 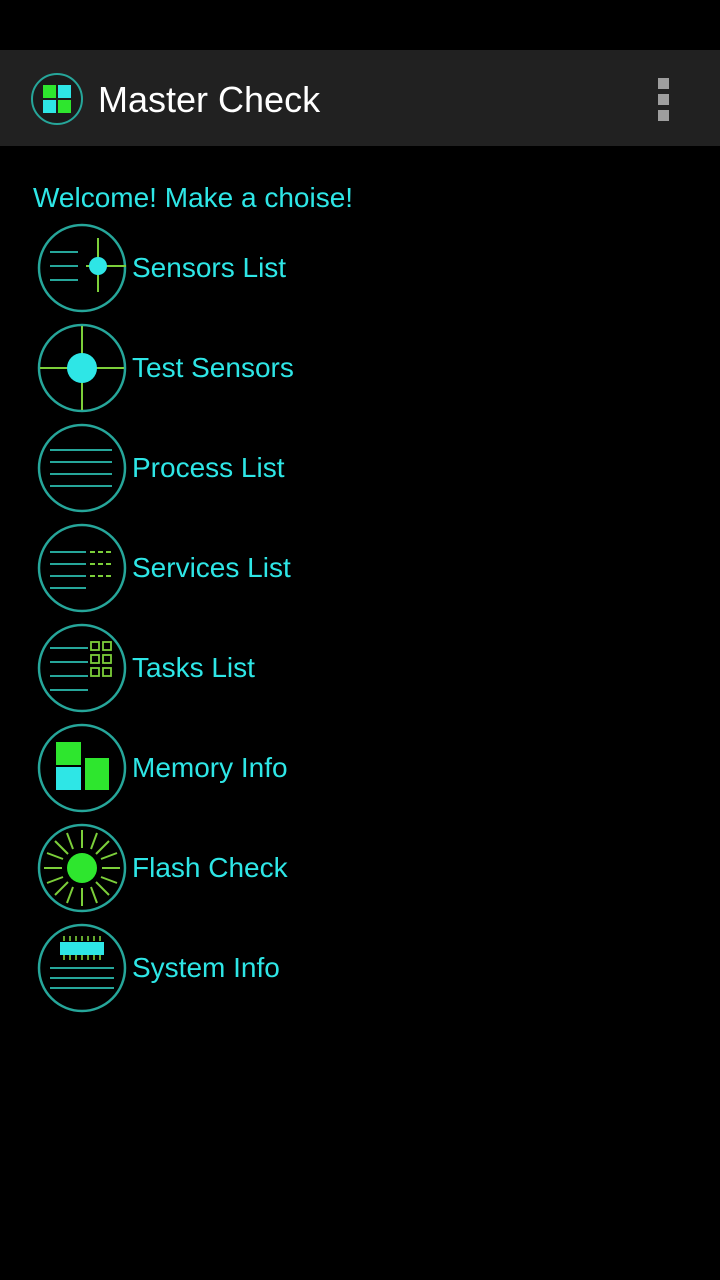 I want to click on sensors-list-icon, so click(x=82, y=268).